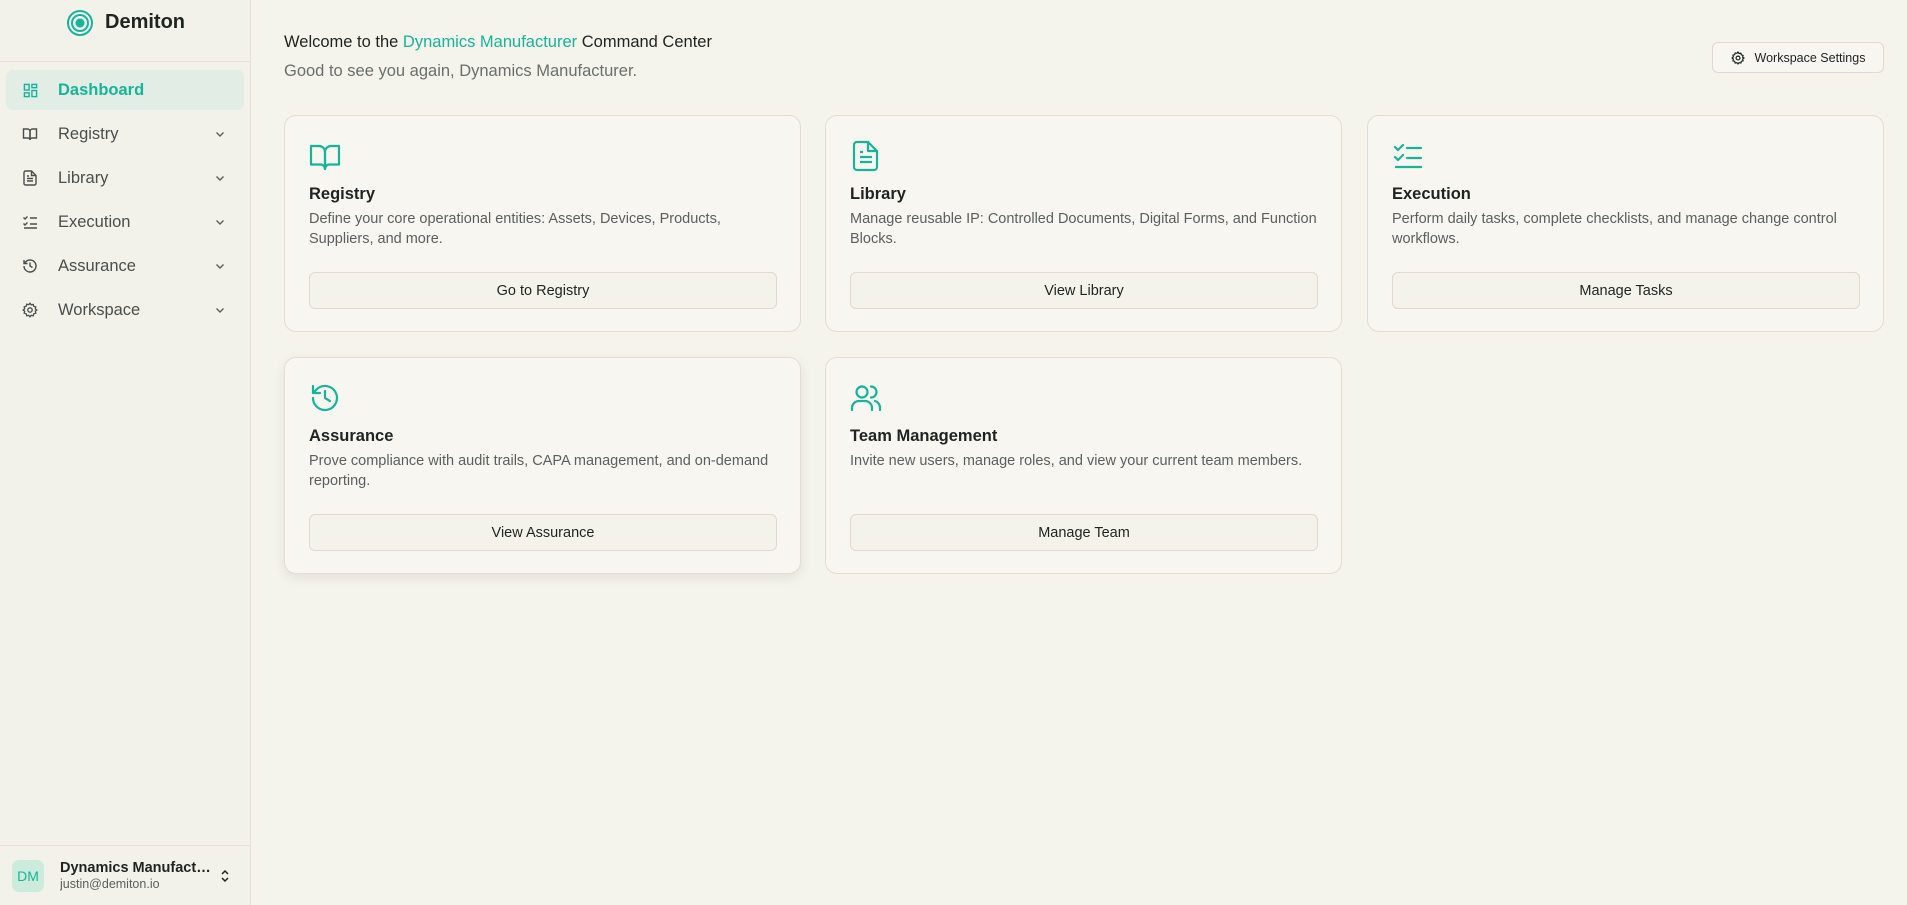 This screenshot has height=905, width=1907. What do you see at coordinates (543, 532) in the screenshot?
I see `view-assurance-button: View Assurance` at bounding box center [543, 532].